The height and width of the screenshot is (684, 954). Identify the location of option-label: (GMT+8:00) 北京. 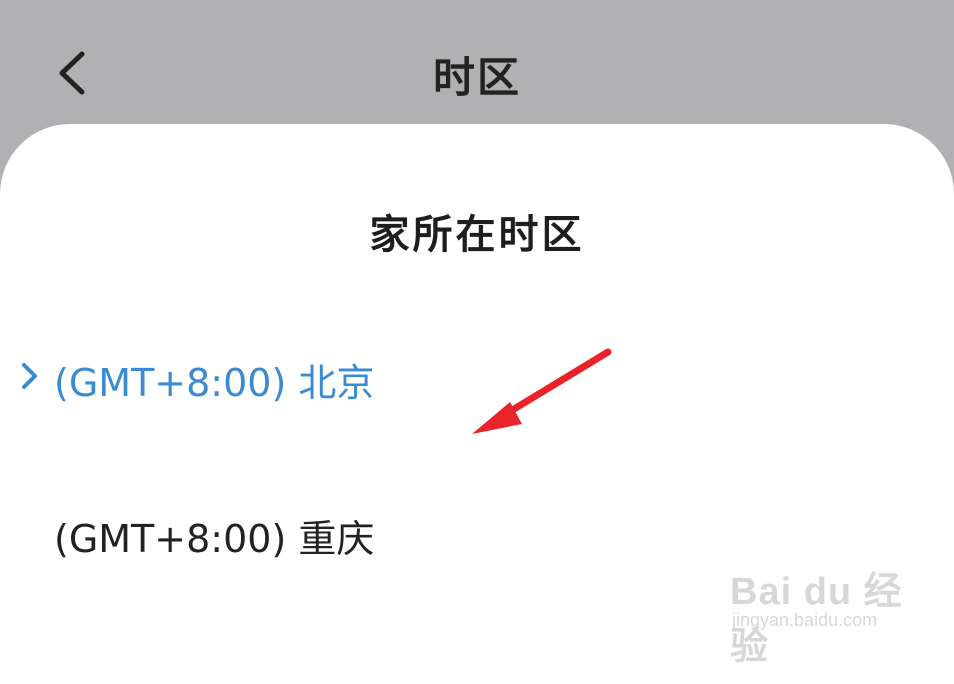
(214, 383).